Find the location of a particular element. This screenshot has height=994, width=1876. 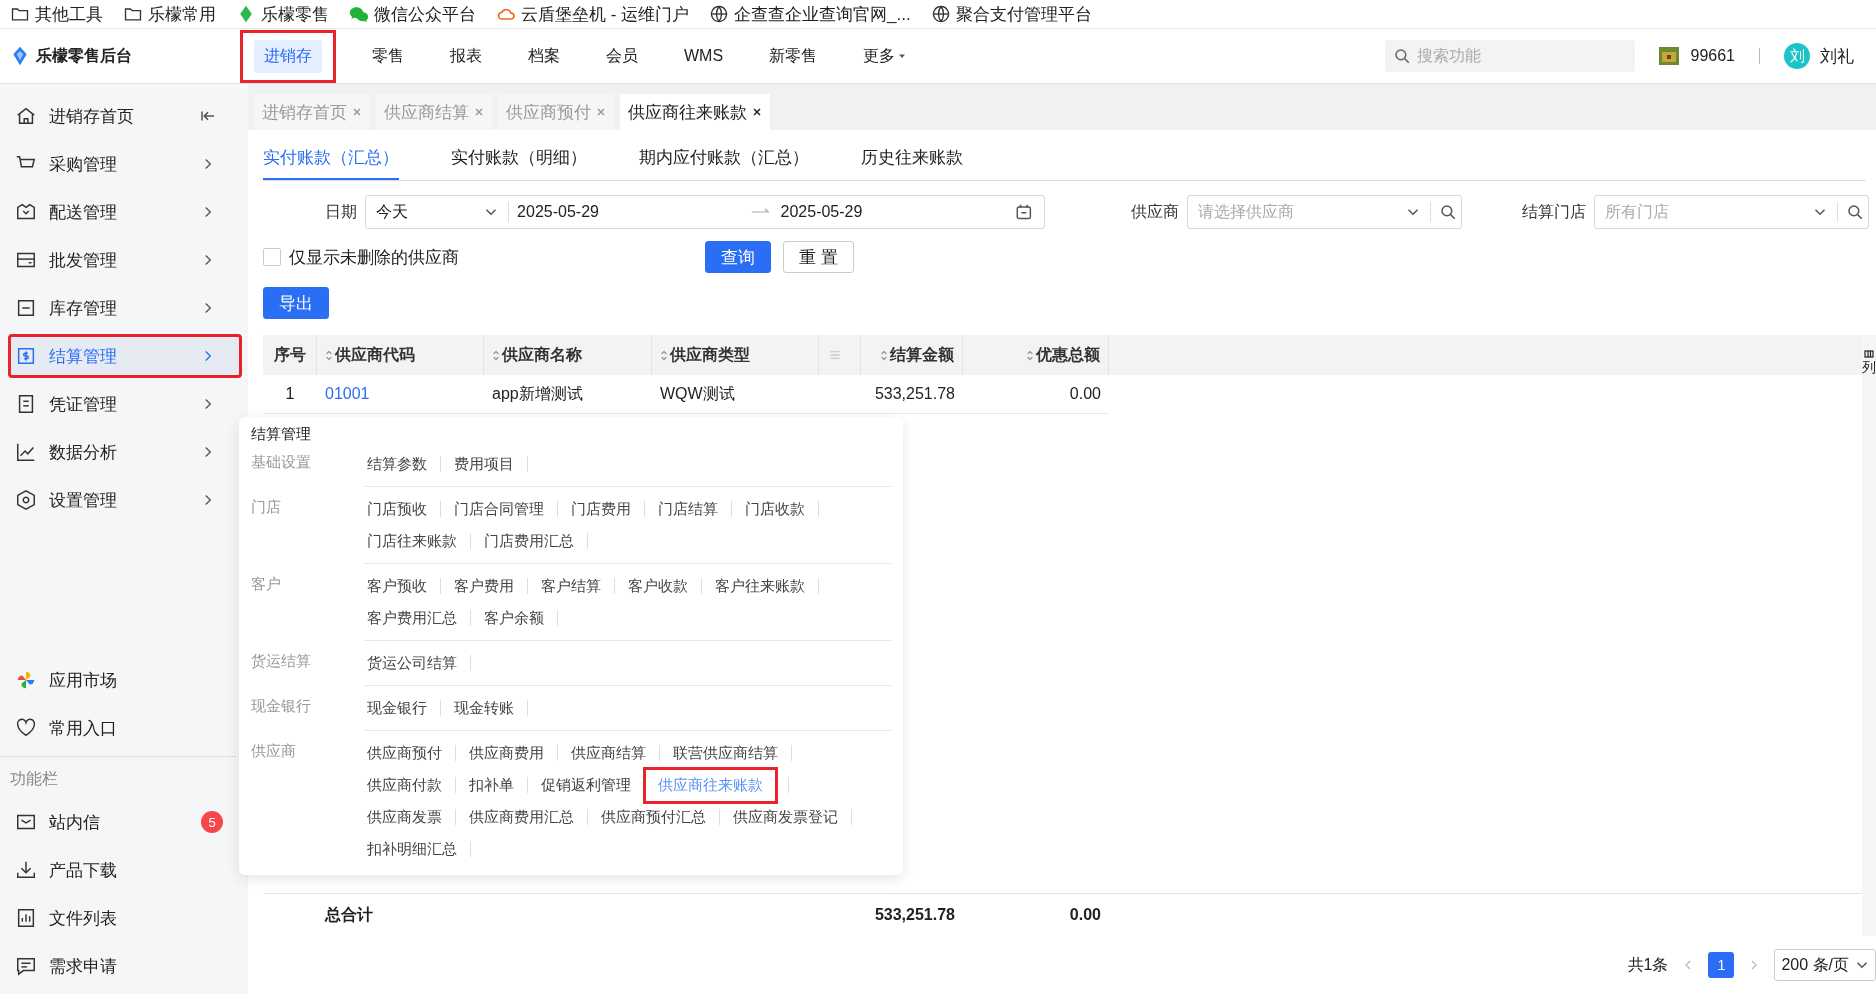

end-date: 2025-05-29 is located at coordinates (897, 212).